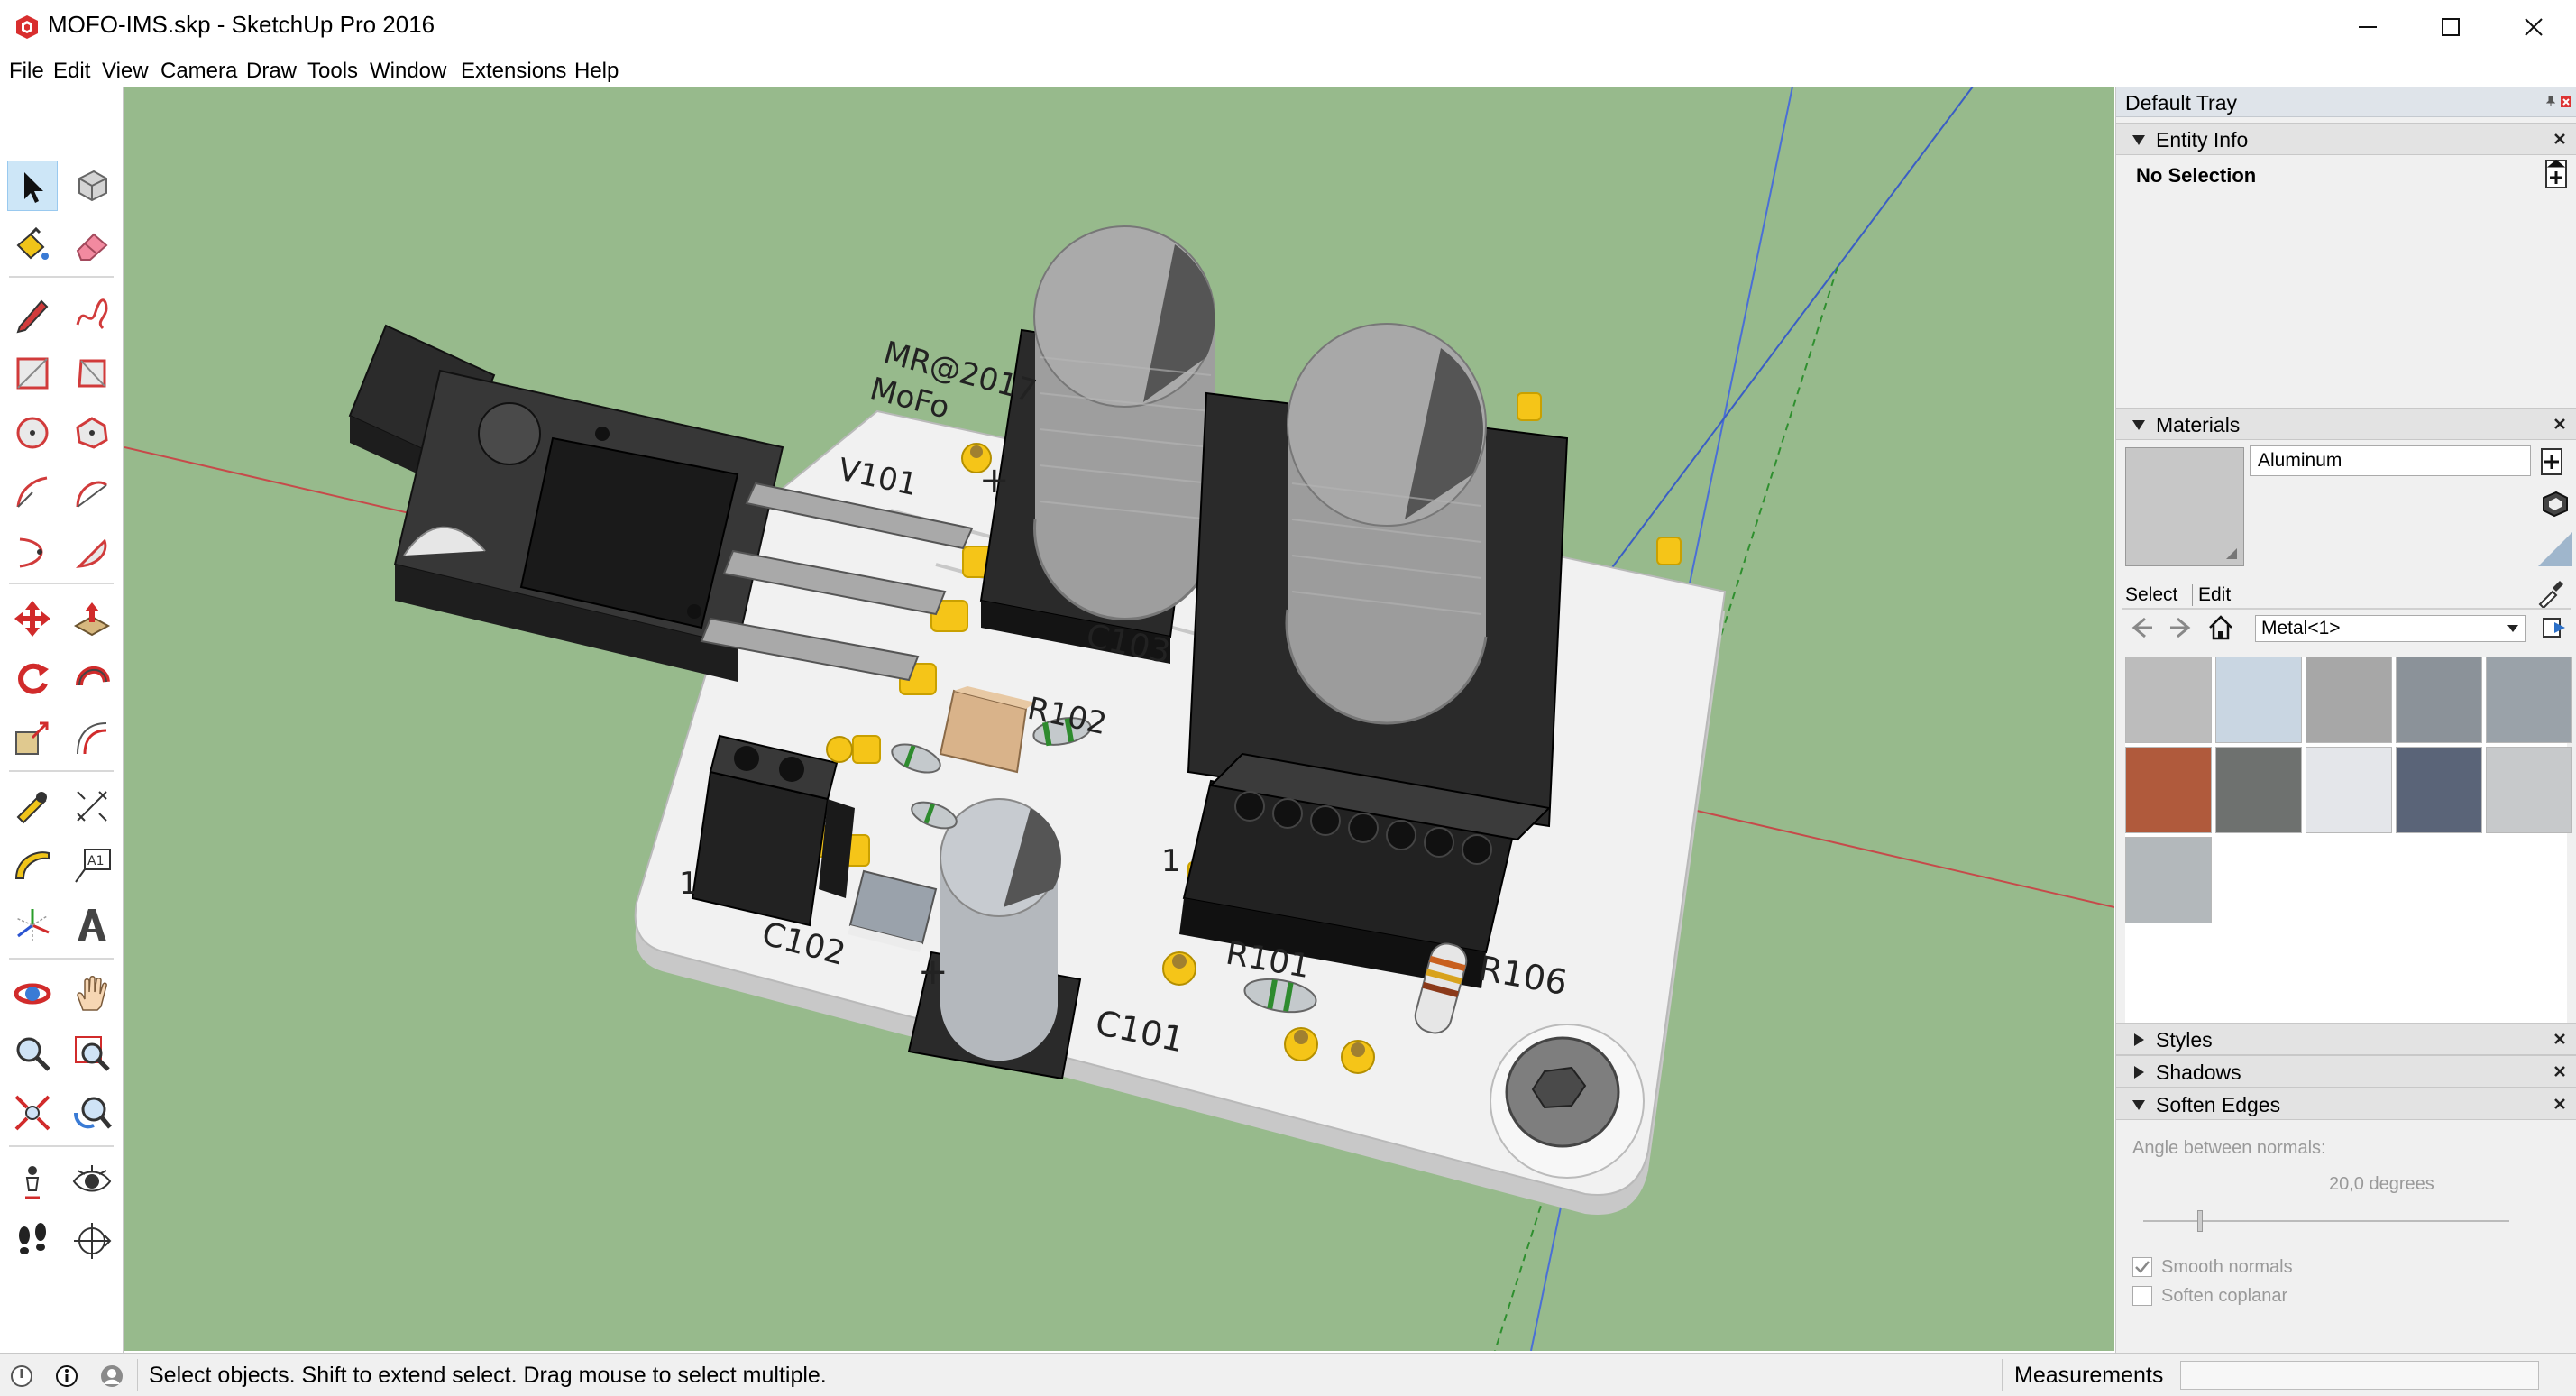 Image resolution: width=2576 pixels, height=1396 pixels. Describe the element at coordinates (2359, 1375) in the screenshot. I see `measurements-input` at that location.